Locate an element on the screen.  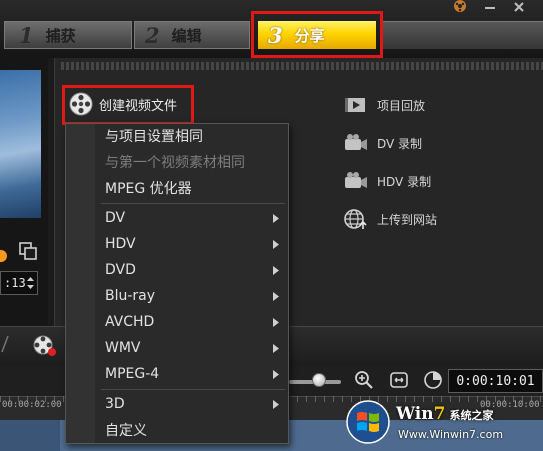
menu-item: 与第一个视频素材相同 is located at coordinates (195, 162).